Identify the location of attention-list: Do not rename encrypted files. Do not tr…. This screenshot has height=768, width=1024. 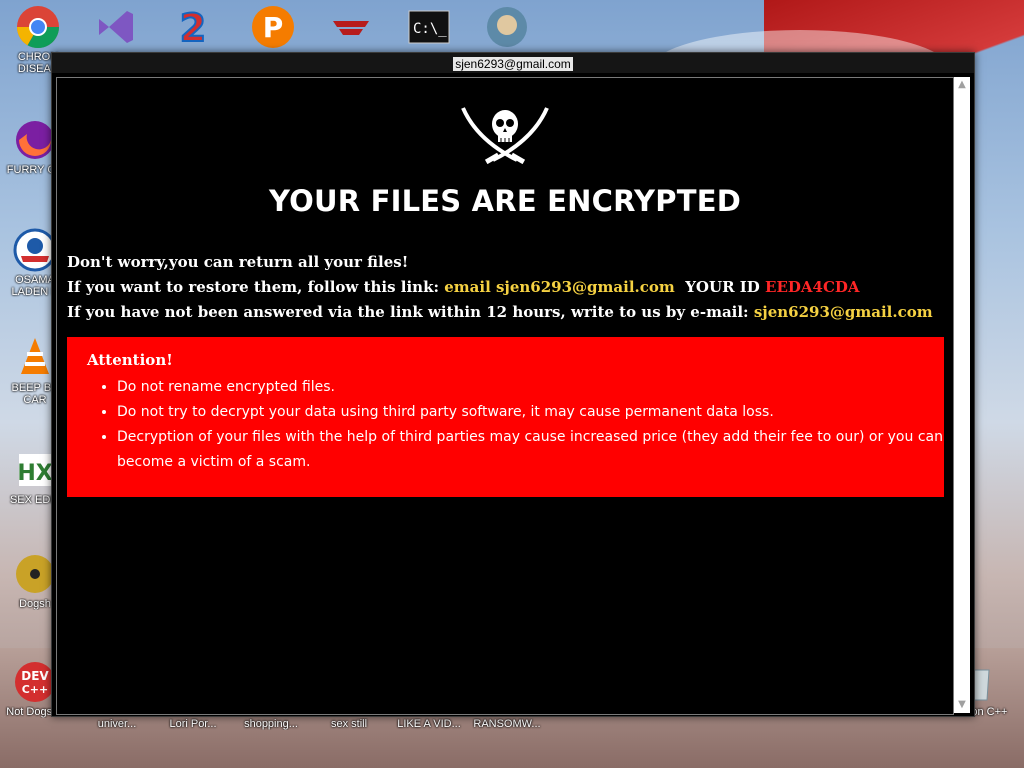
(505, 425).